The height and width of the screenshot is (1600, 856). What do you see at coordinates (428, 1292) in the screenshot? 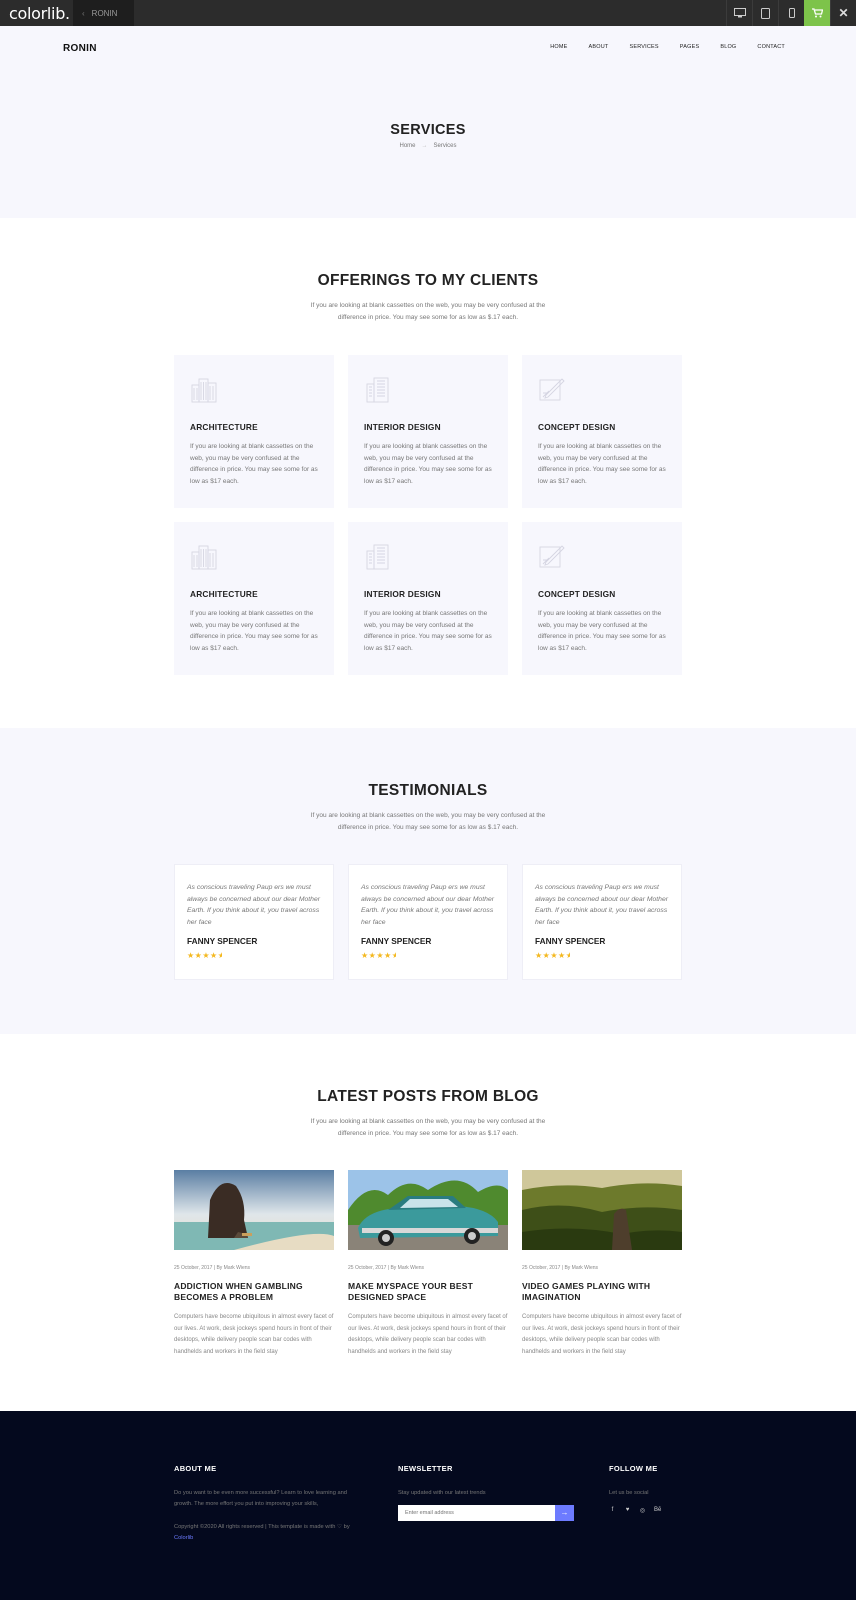
I see `post-title: MAKE MYSPACE YOUR BEST DESIGNED SPACE` at bounding box center [428, 1292].